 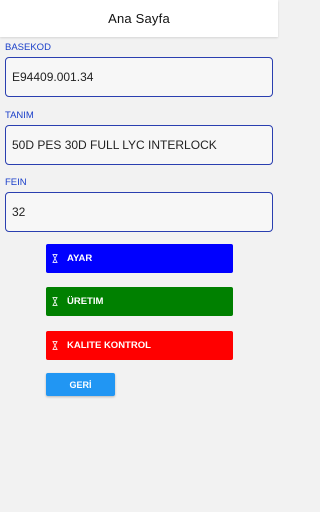 I want to click on tanim-value: 50D PES 30D FULL LYC INTERLOCK, so click(x=114, y=145).